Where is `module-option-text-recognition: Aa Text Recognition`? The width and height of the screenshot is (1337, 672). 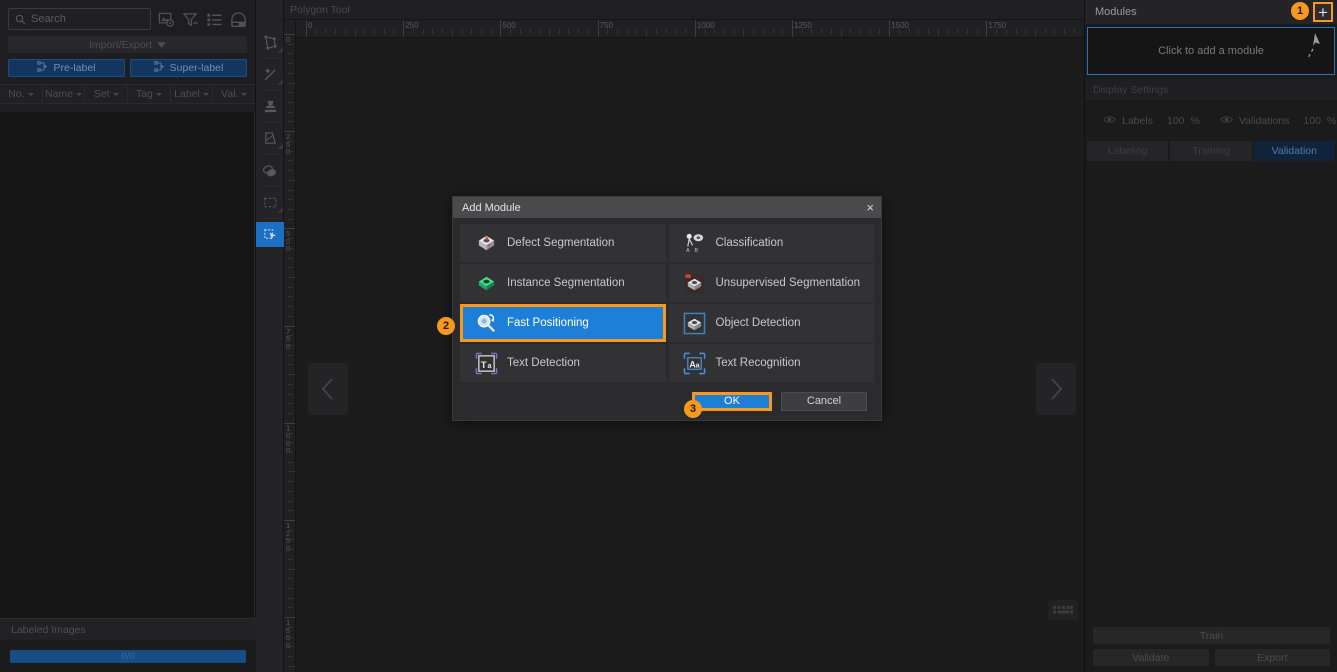
module-option-text-recognition: Aa Text Recognition is located at coordinates (771, 363).